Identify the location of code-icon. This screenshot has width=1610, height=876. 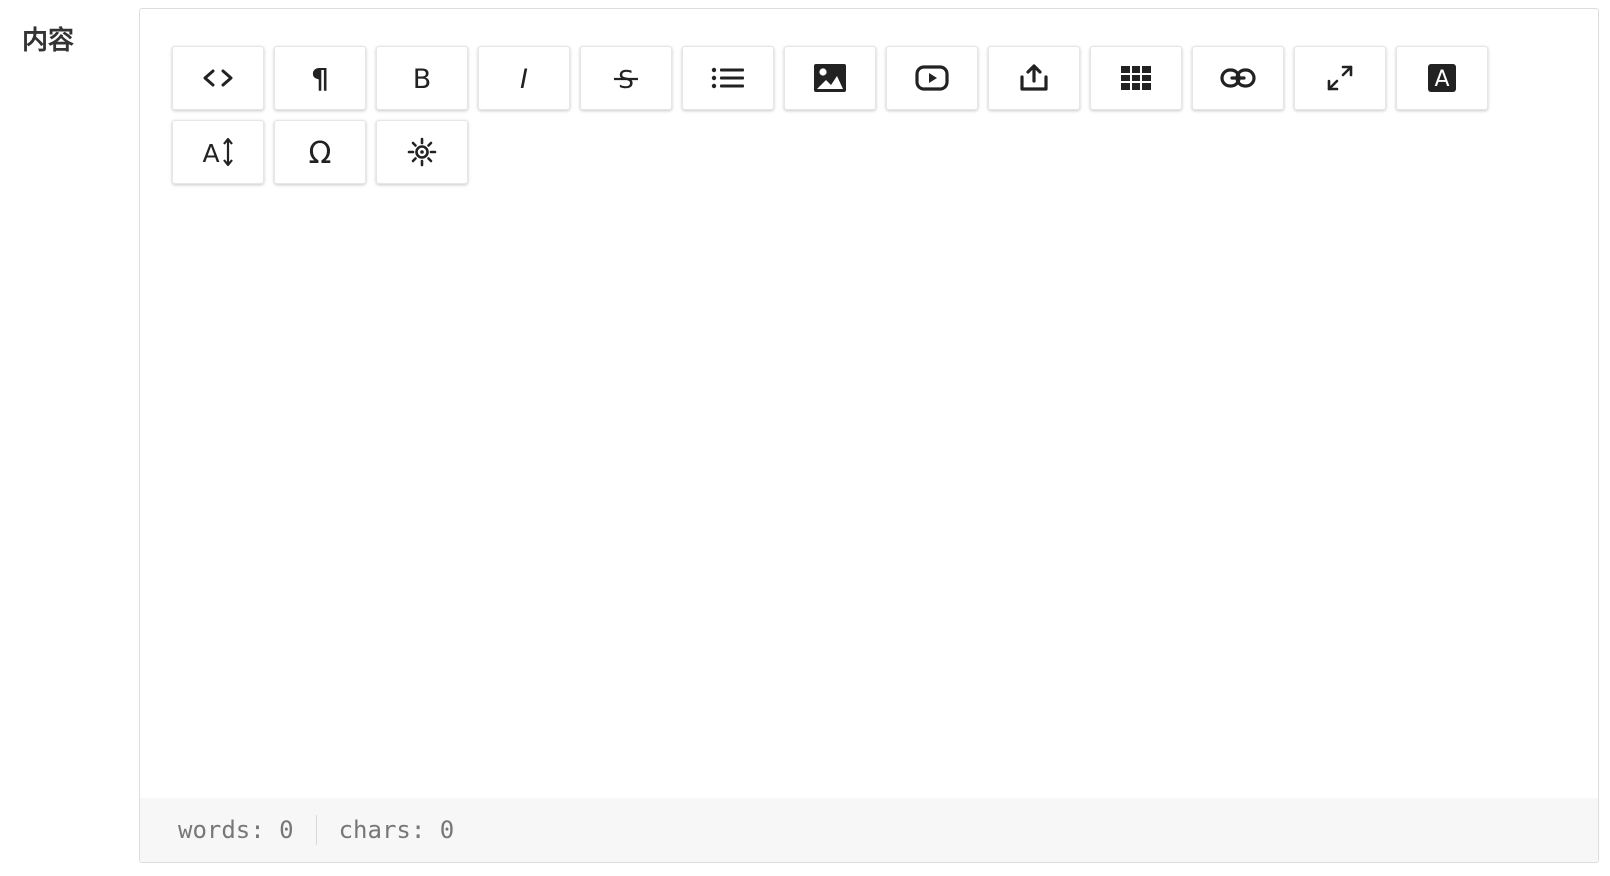
(218, 78).